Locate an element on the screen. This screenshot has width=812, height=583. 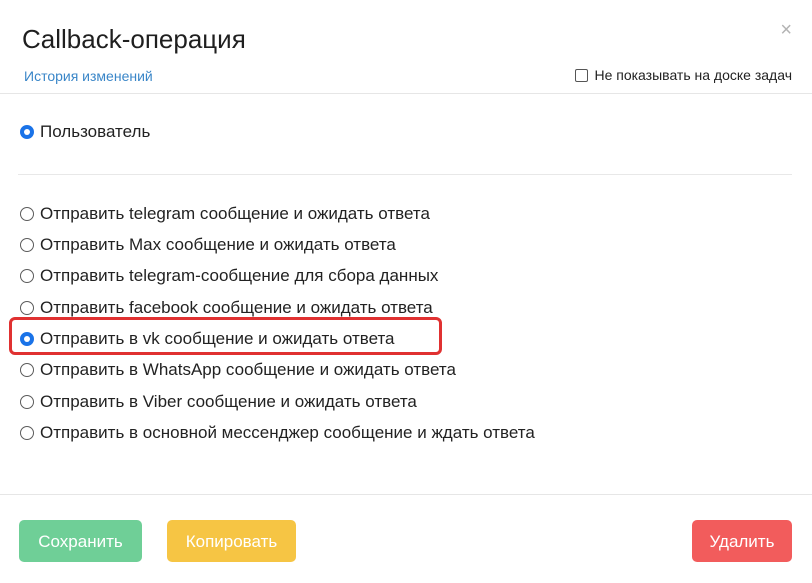
copy-button: Копировать is located at coordinates (231, 541).